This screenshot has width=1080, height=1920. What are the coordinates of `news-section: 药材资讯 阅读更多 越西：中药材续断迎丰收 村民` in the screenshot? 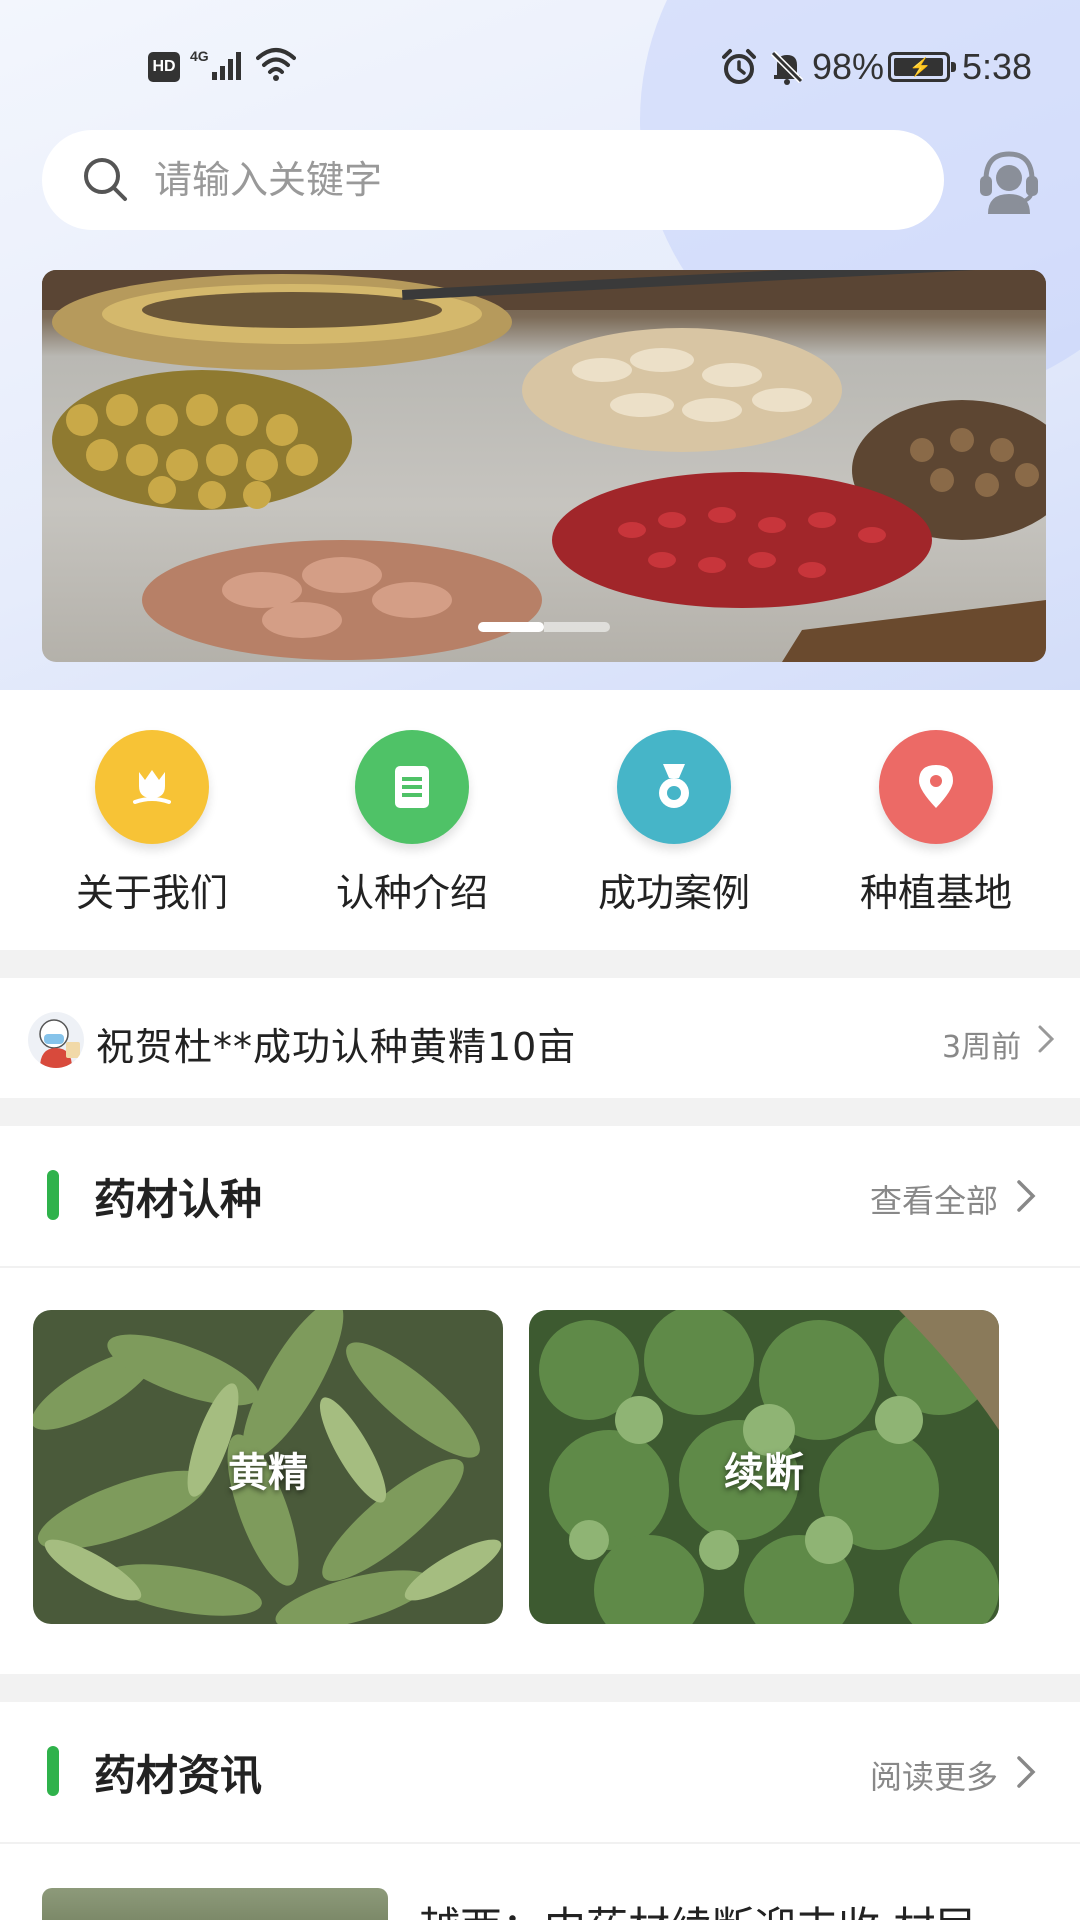 It's located at (540, 1811).